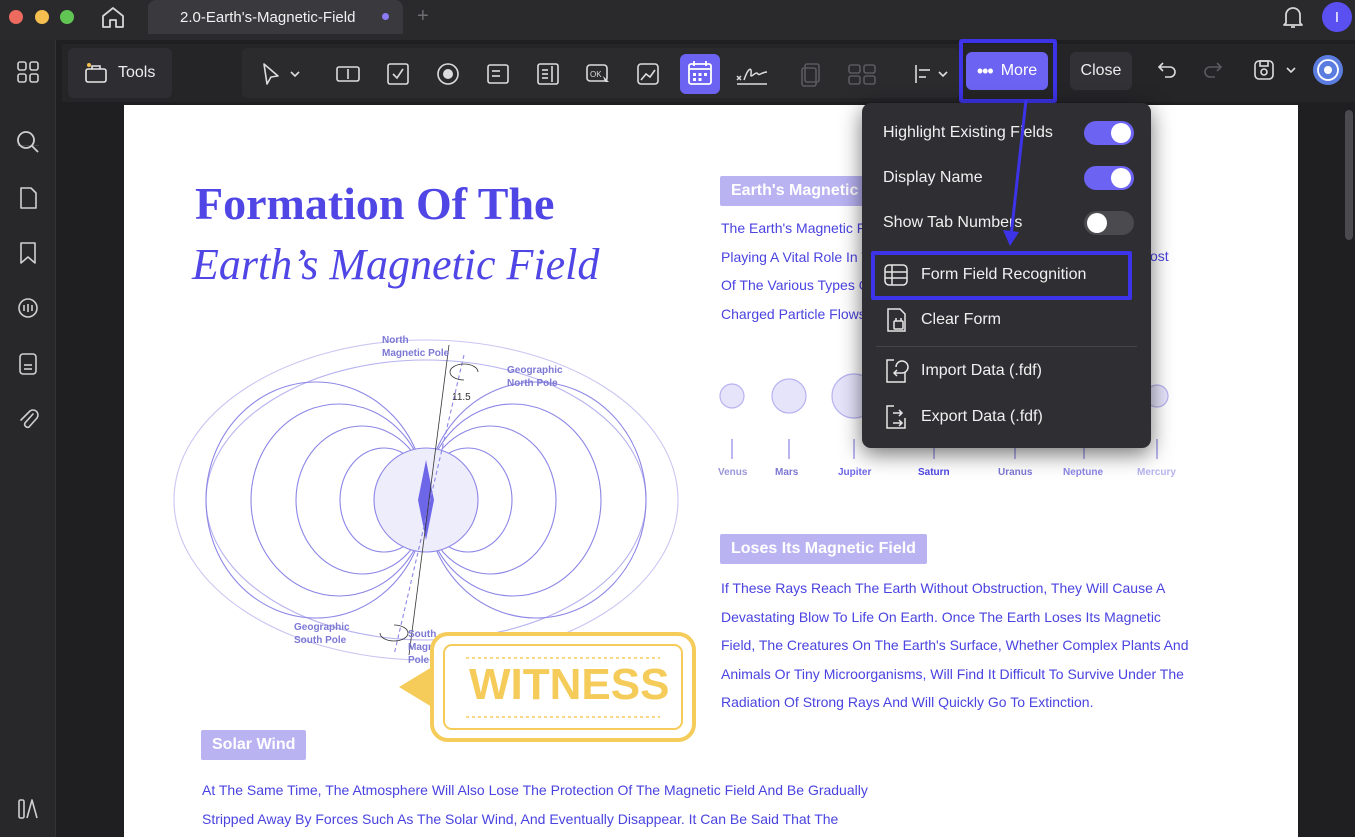 The height and width of the screenshot is (837, 1355). Describe the element at coordinates (752, 74) in the screenshot. I see `signature-icon` at that location.